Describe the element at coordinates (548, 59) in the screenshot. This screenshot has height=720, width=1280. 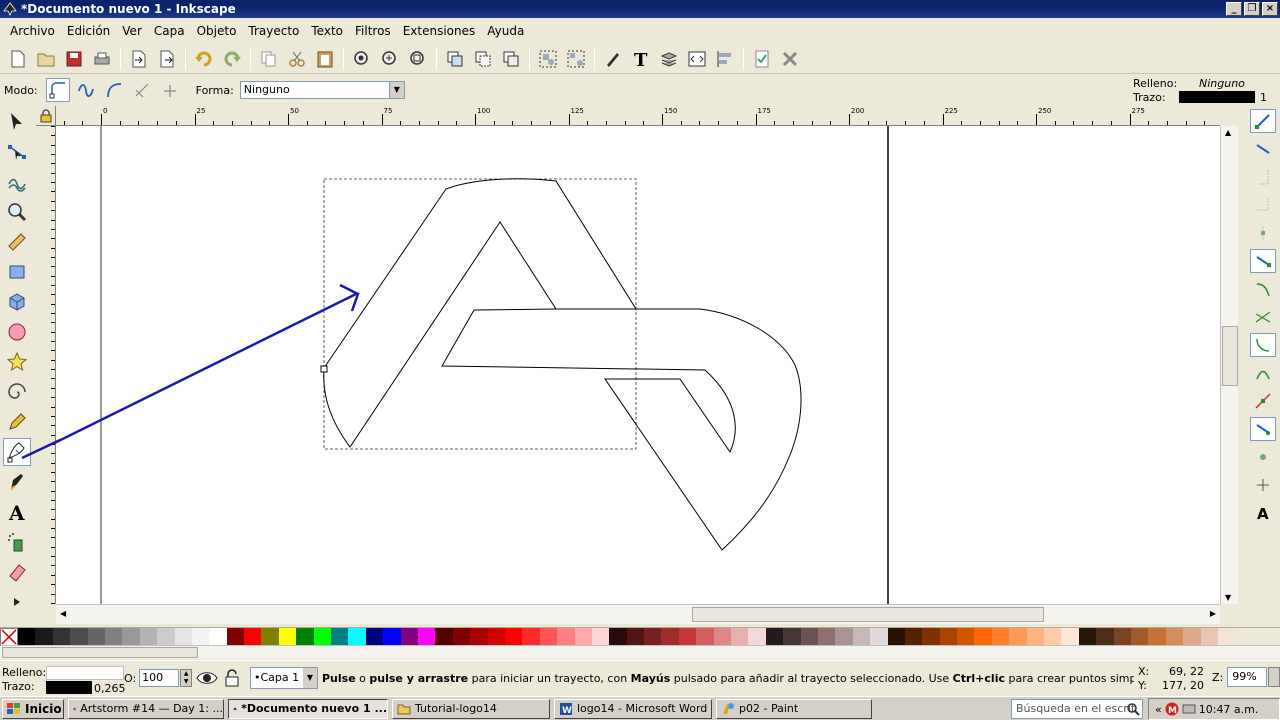
I see `group-icon` at that location.